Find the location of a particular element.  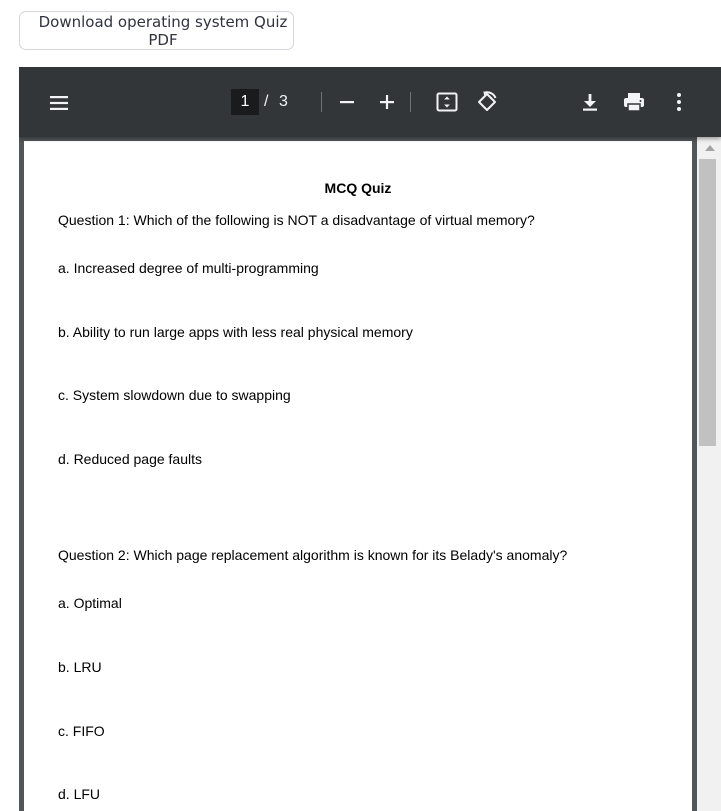

answer-option: c. FIFO is located at coordinates (81, 731).